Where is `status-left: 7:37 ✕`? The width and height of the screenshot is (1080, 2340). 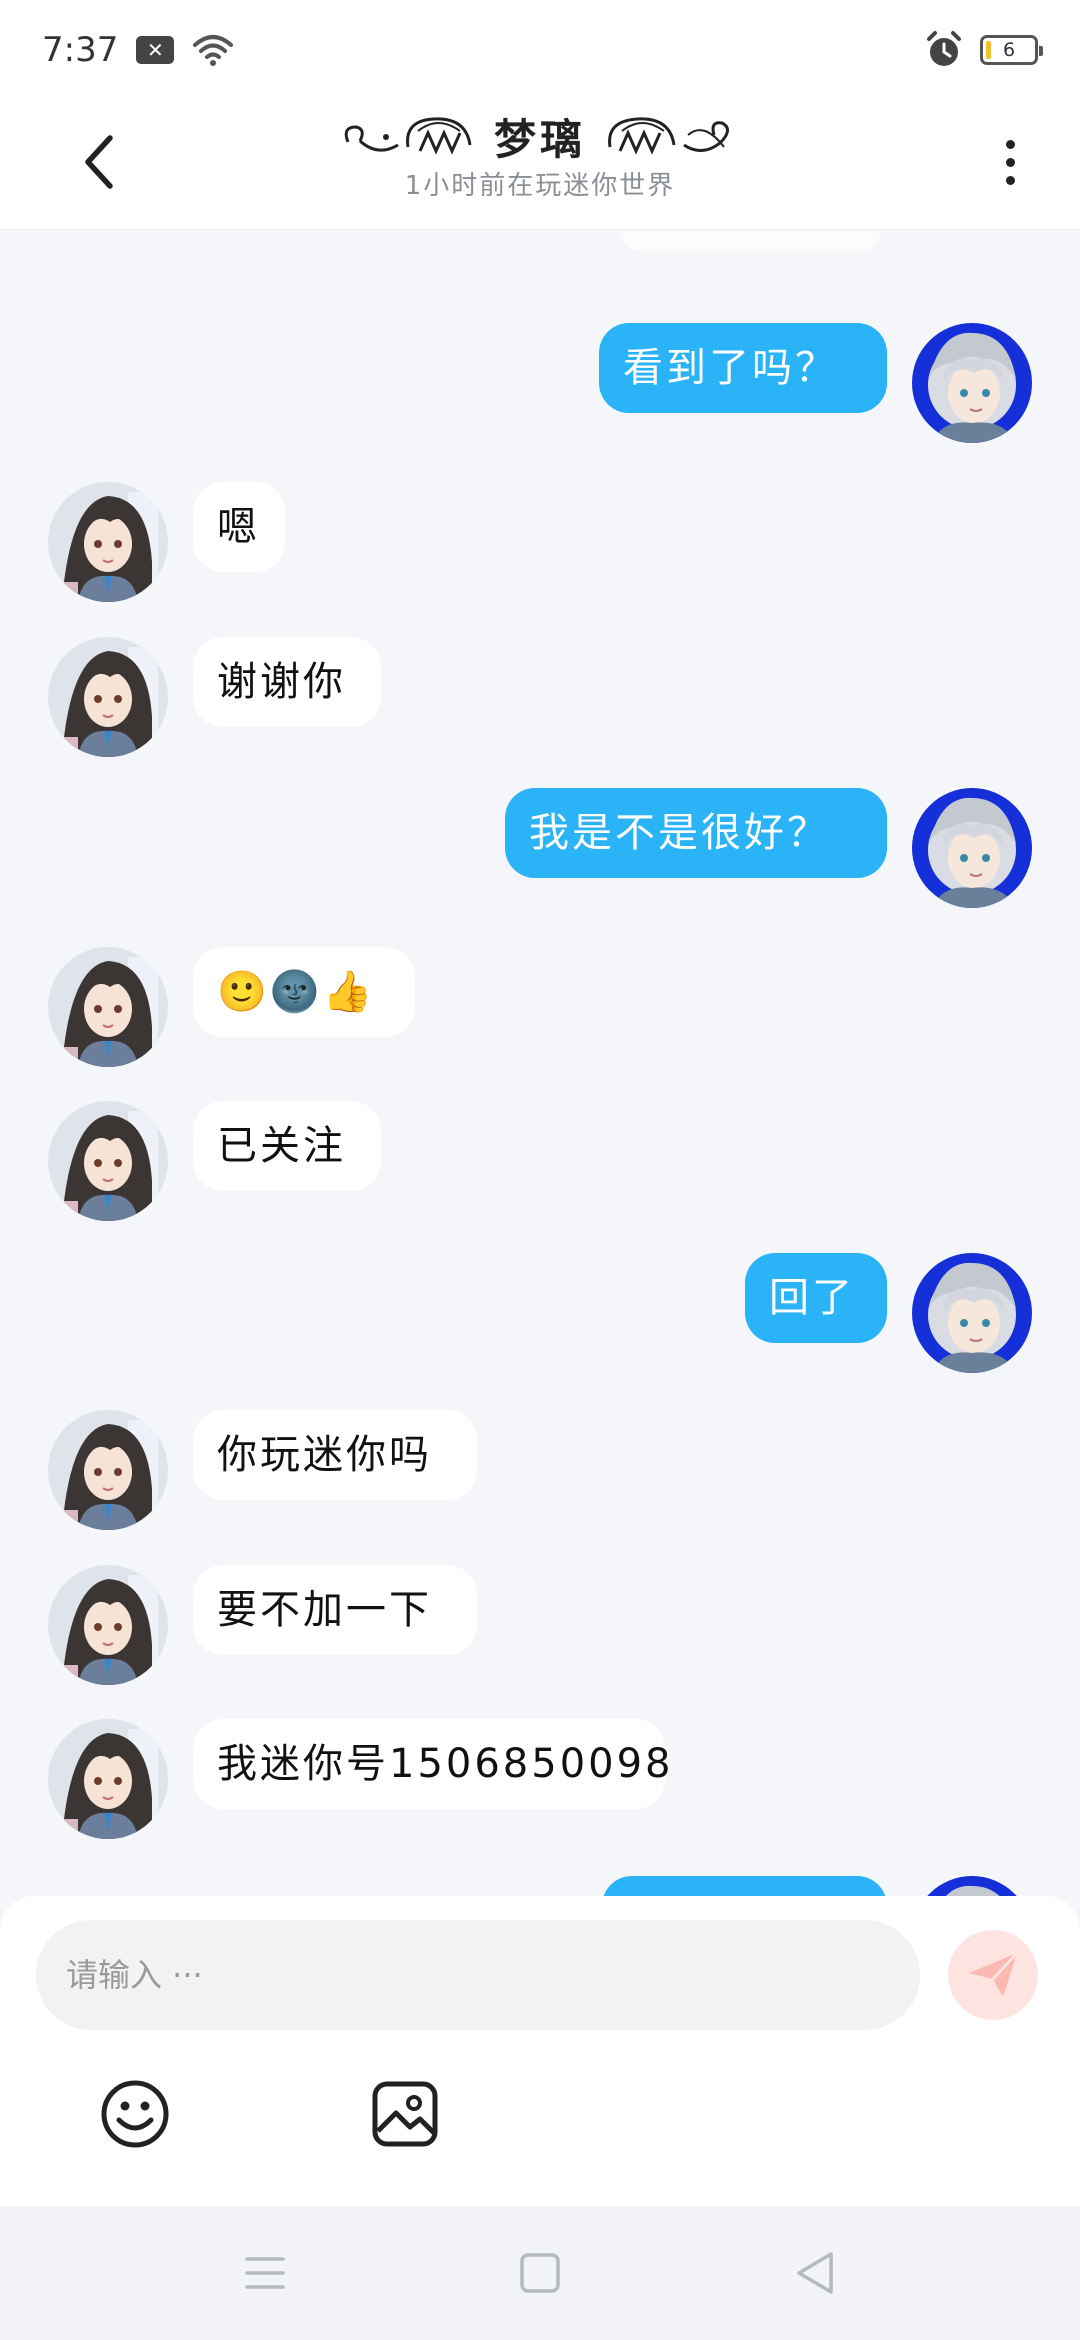 status-left: 7:37 ✕ is located at coordinates (138, 50).